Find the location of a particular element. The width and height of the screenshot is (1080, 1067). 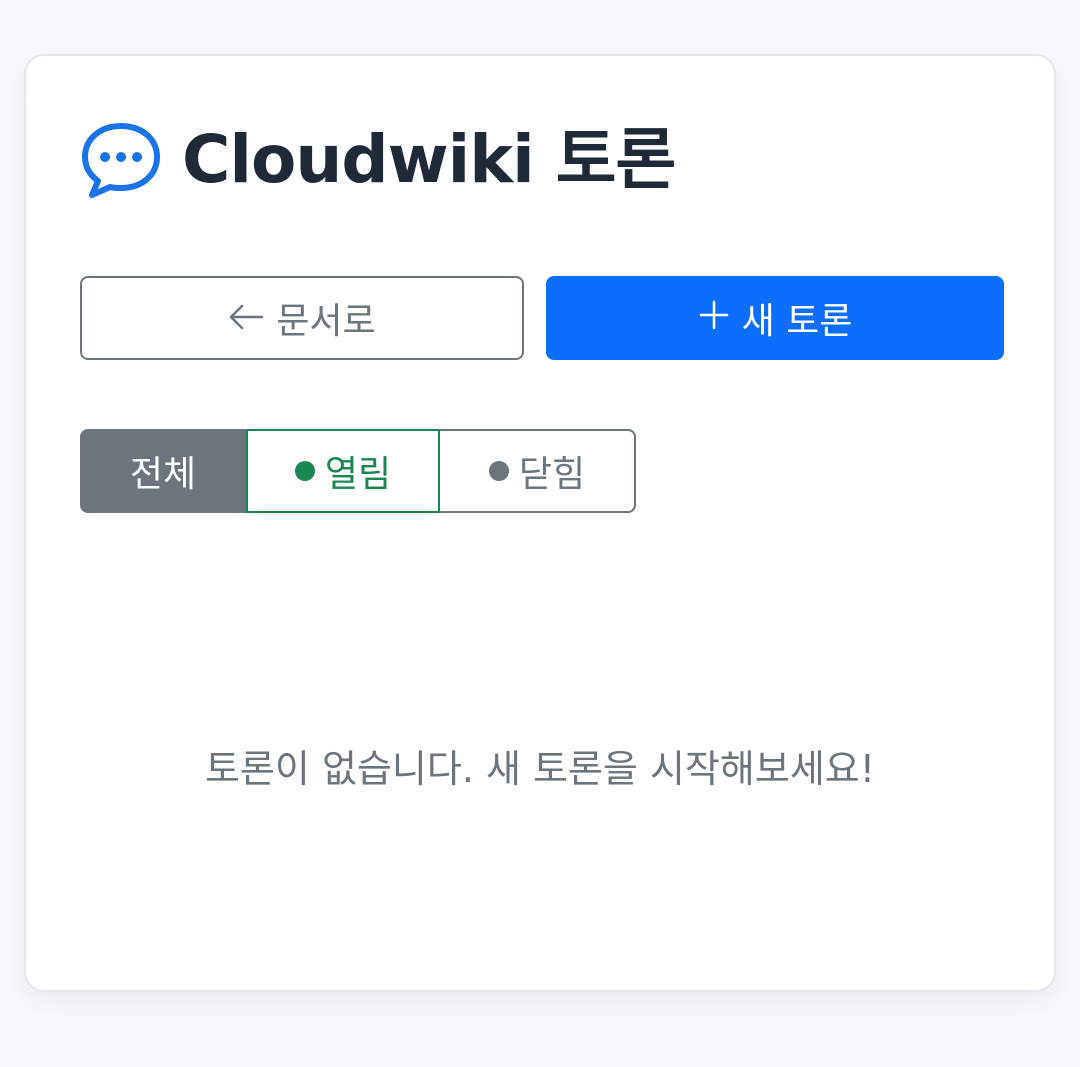

arrow-left-icon is located at coordinates (246, 318).